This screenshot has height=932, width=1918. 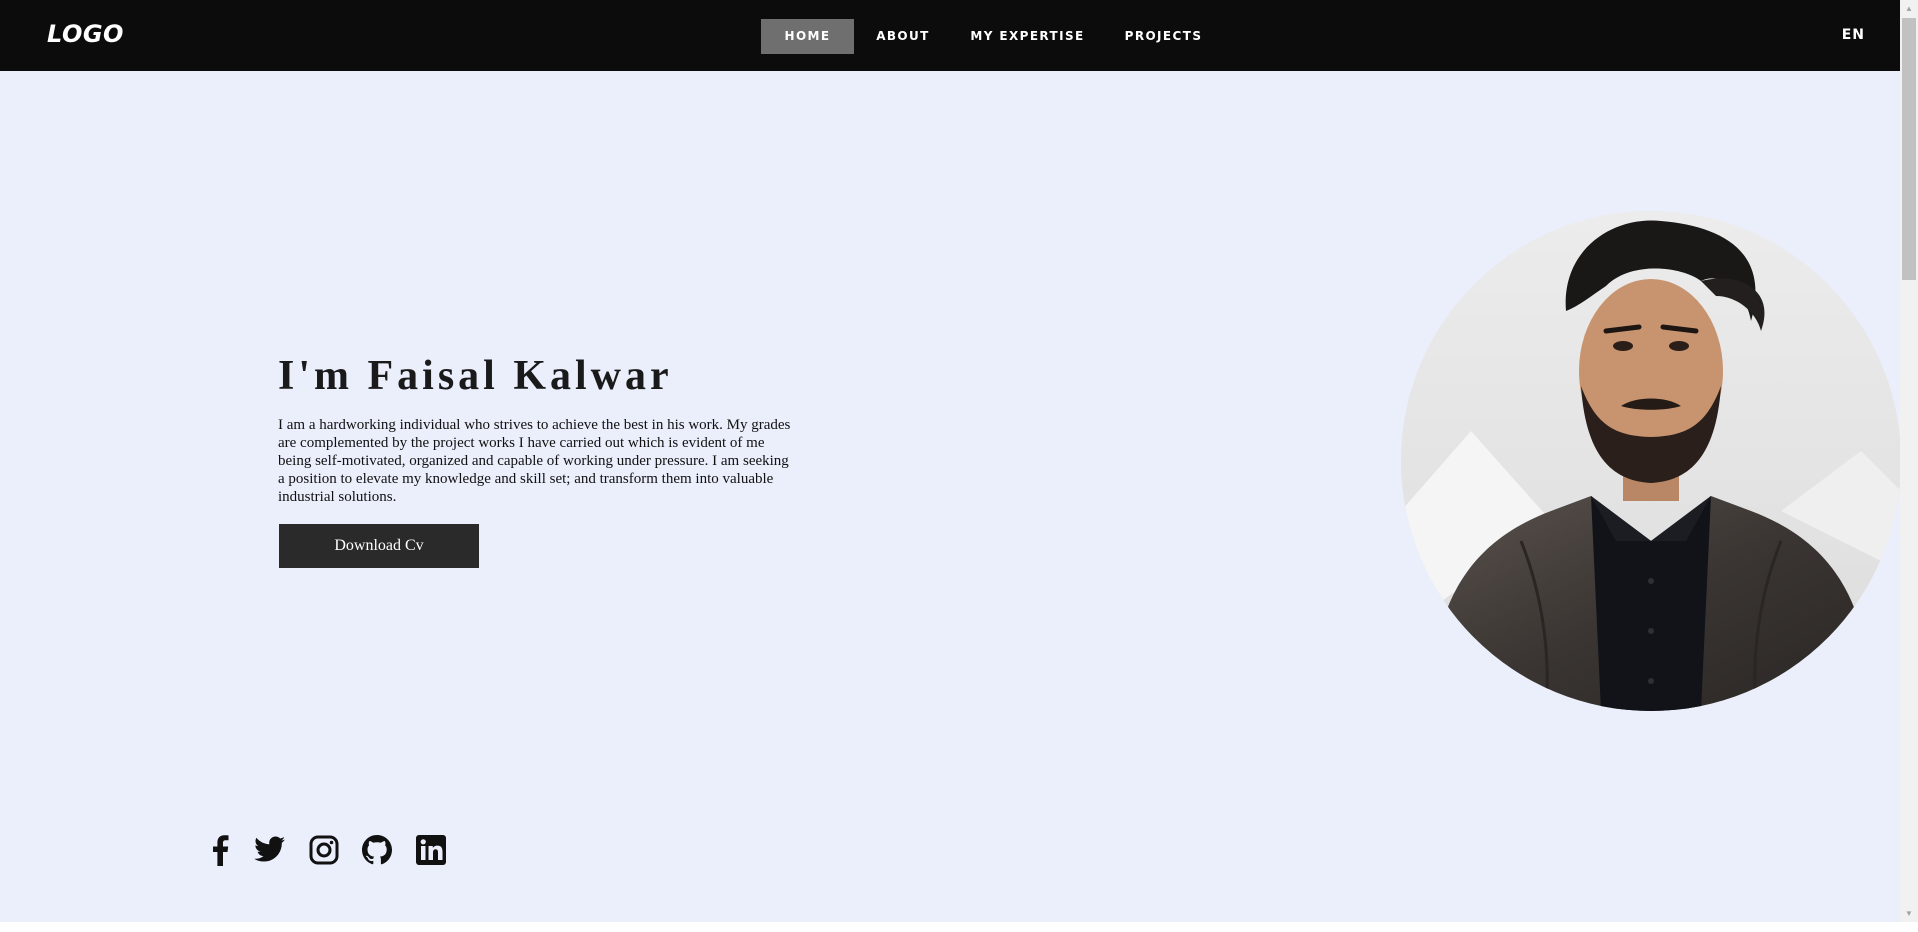 What do you see at coordinates (950, 35) in the screenshot?
I see `top-navbar: LOGO HOME ABOUT MY EXPERTISE PROJECTS EN` at bounding box center [950, 35].